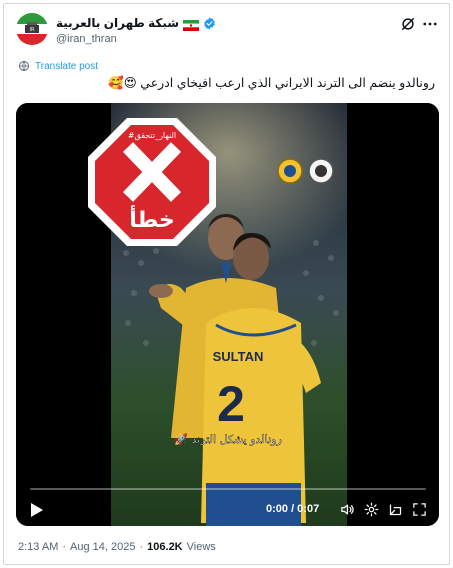  What do you see at coordinates (321, 171) in the screenshot?
I see `league-crest-icon` at bounding box center [321, 171].